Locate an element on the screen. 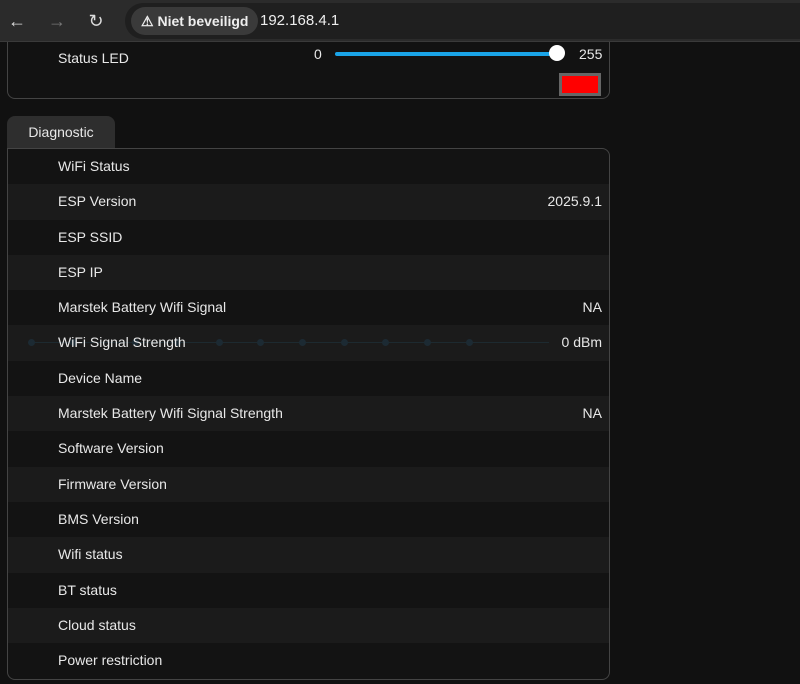 The image size is (800, 684). item-label: BT status is located at coordinates (87, 589).